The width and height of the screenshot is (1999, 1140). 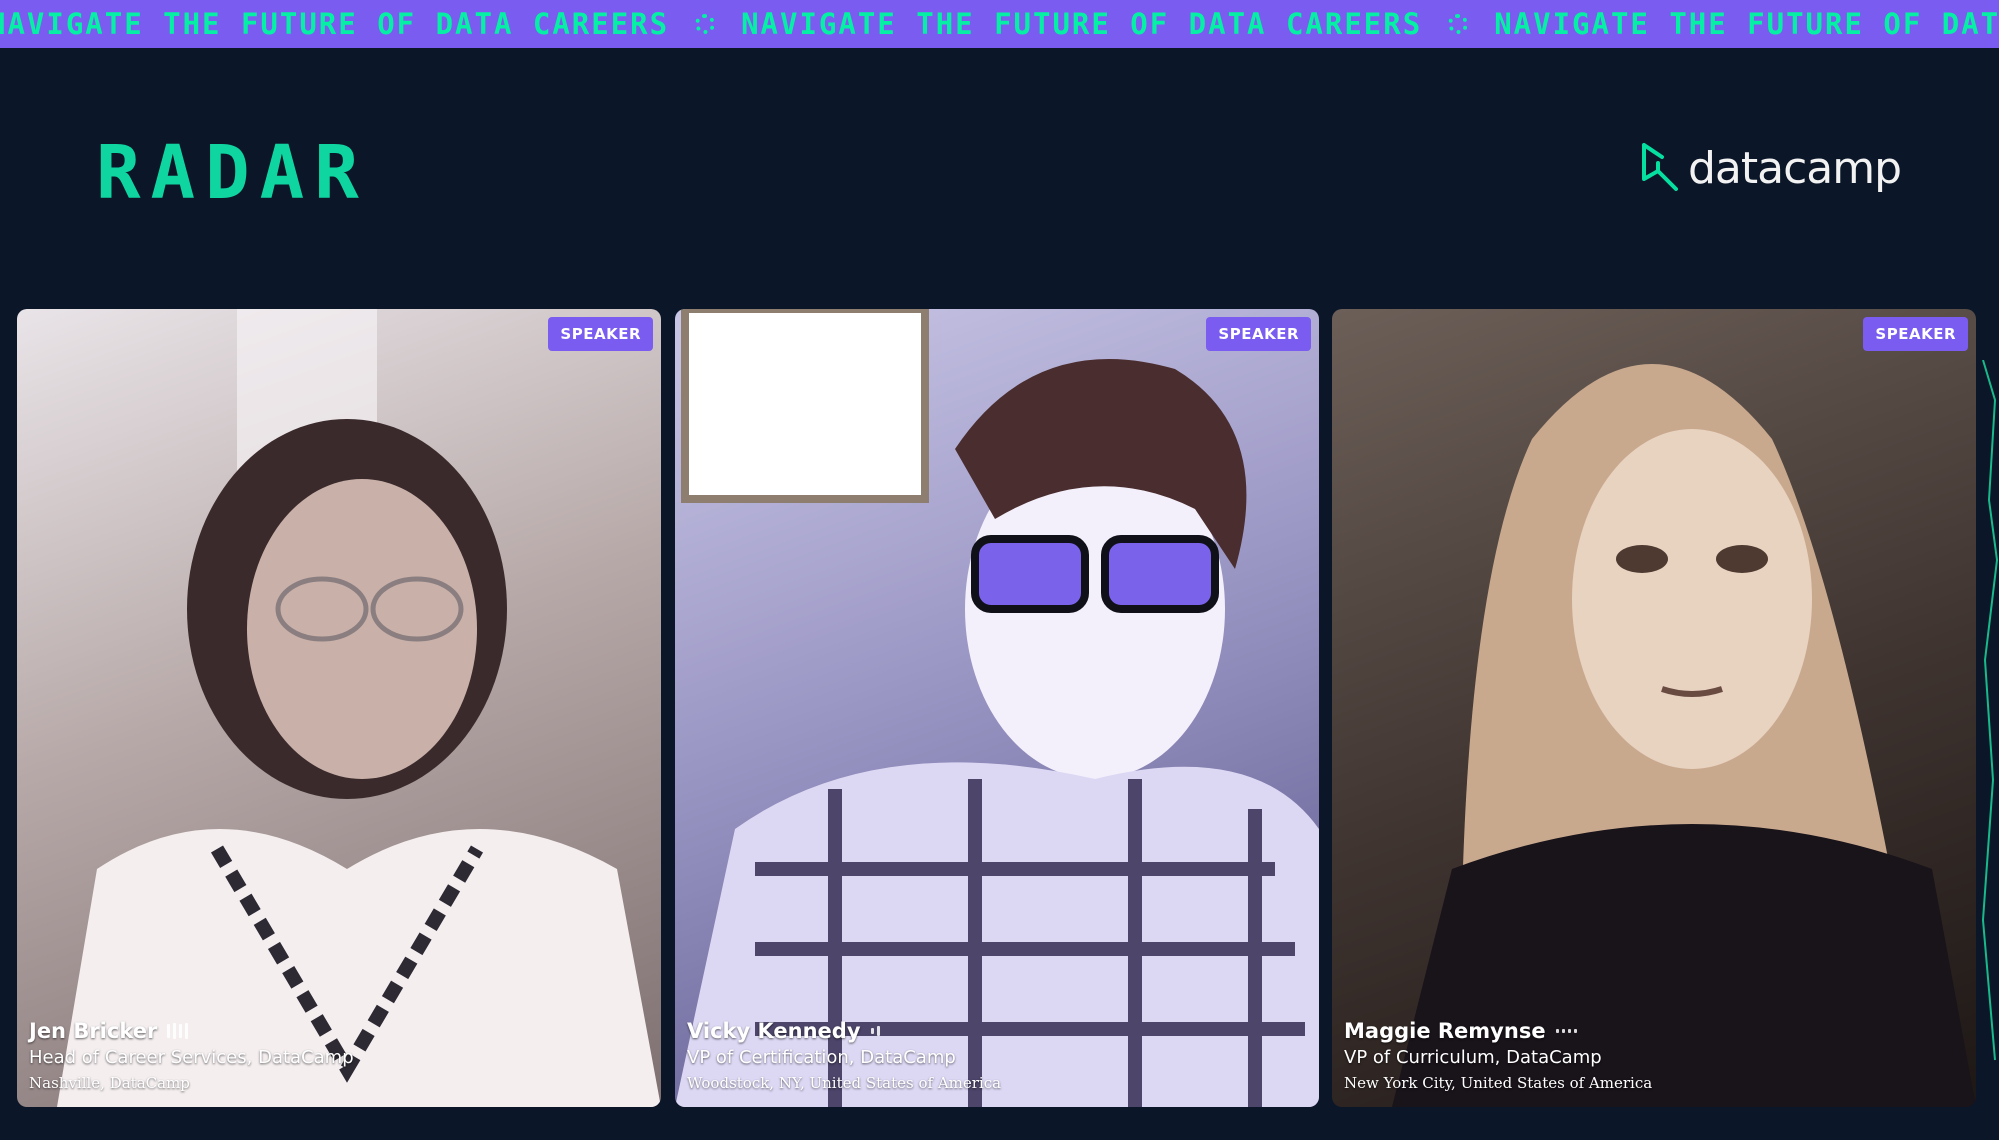 I want to click on datacamp-logo: datacamp, so click(x=1770, y=168).